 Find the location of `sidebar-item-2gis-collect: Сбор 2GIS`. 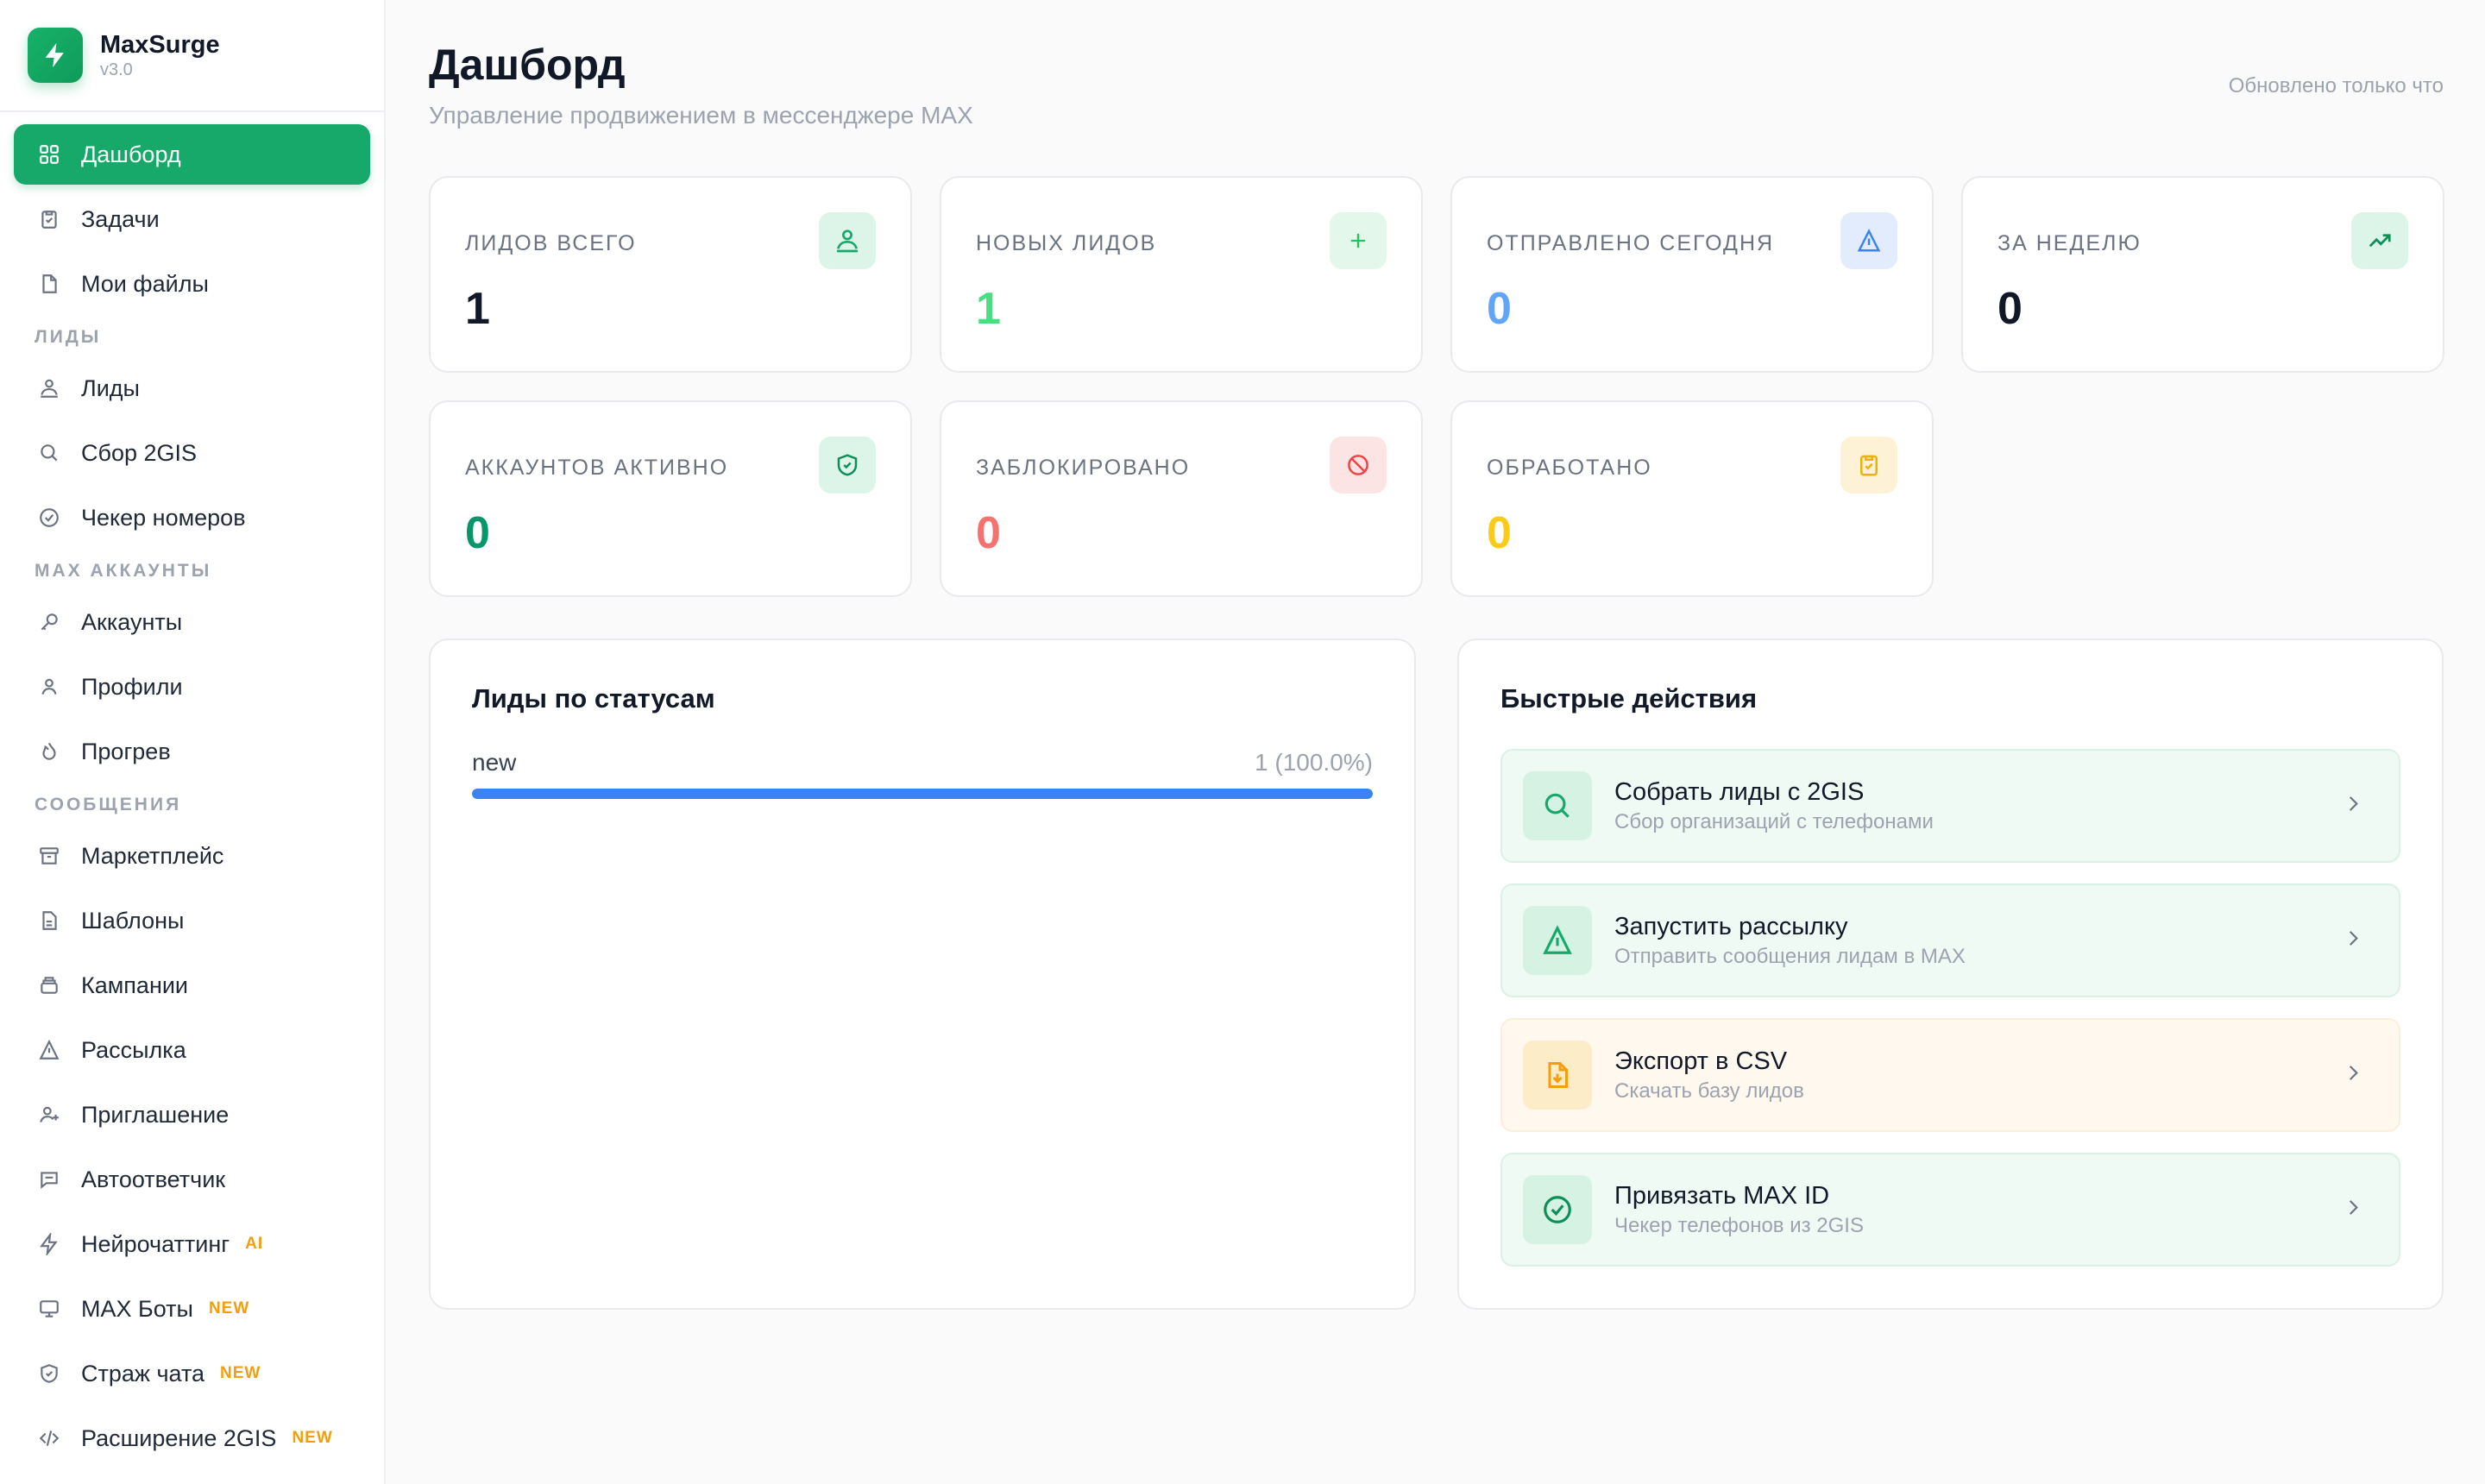

sidebar-item-2gis-collect: Сбор 2GIS is located at coordinates (192, 453).